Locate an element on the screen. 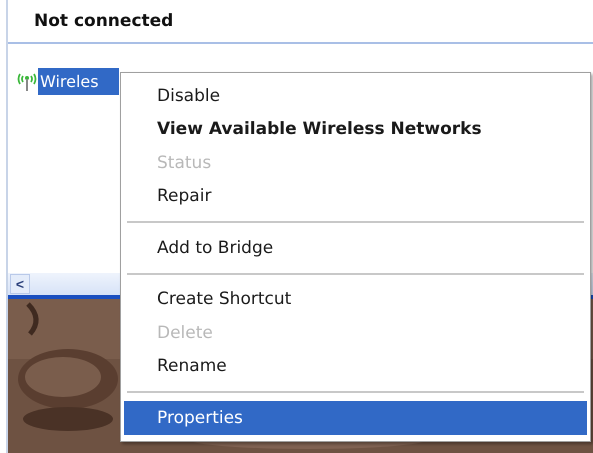 This screenshot has height=453, width=593. menu-item: View Available Wireless Networks is located at coordinates (355, 129).